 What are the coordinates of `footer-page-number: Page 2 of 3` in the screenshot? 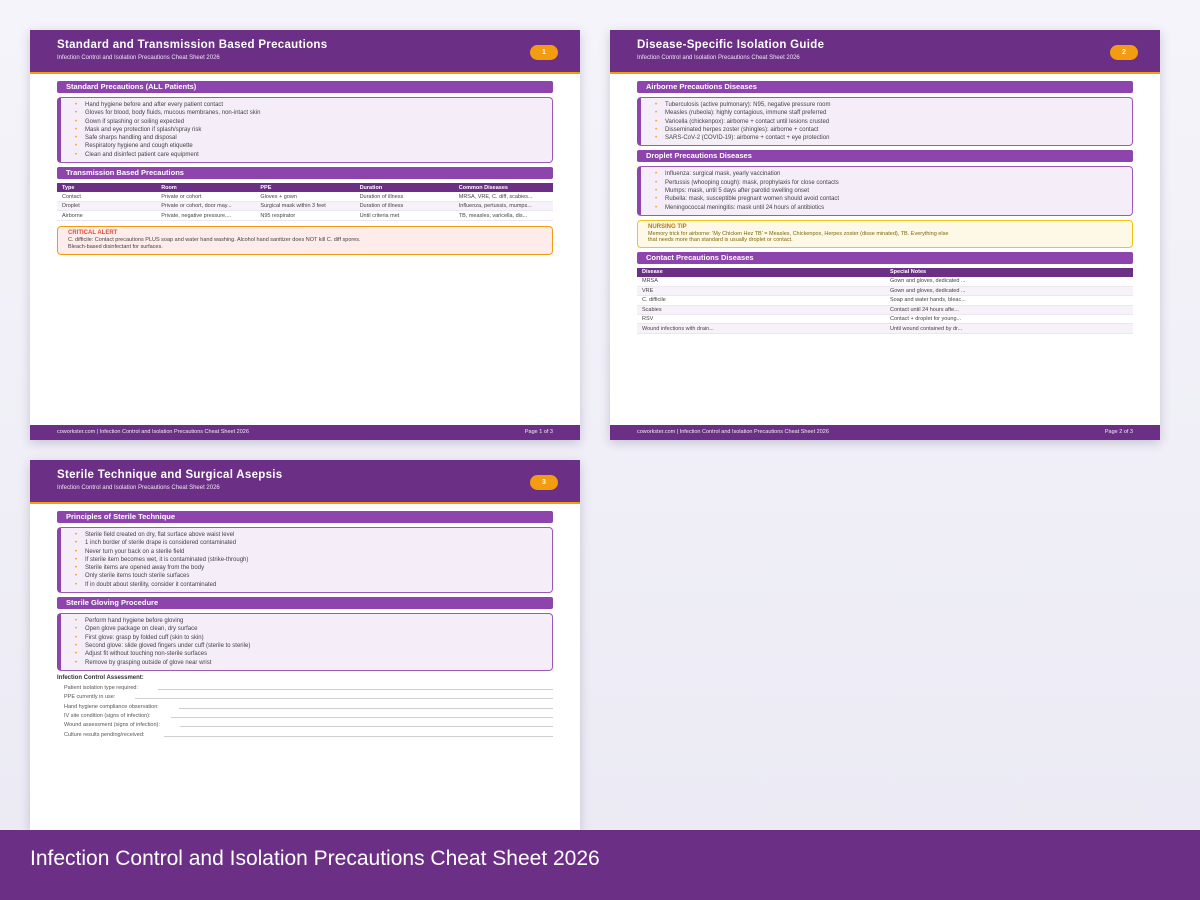 It's located at (1118, 432).